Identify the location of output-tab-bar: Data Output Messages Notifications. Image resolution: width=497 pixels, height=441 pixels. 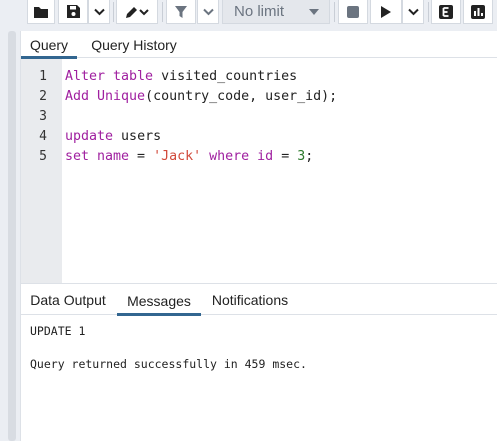
(259, 300).